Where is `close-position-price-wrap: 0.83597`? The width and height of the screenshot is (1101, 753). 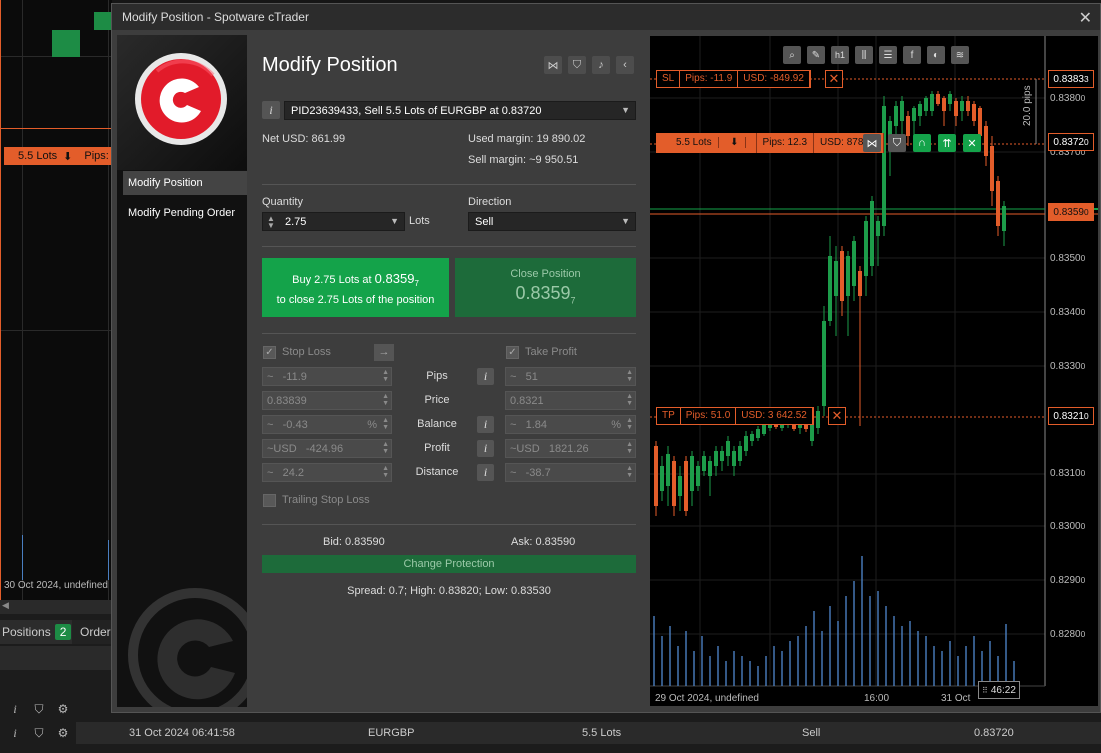 close-position-price-wrap: 0.83597 is located at coordinates (545, 294).